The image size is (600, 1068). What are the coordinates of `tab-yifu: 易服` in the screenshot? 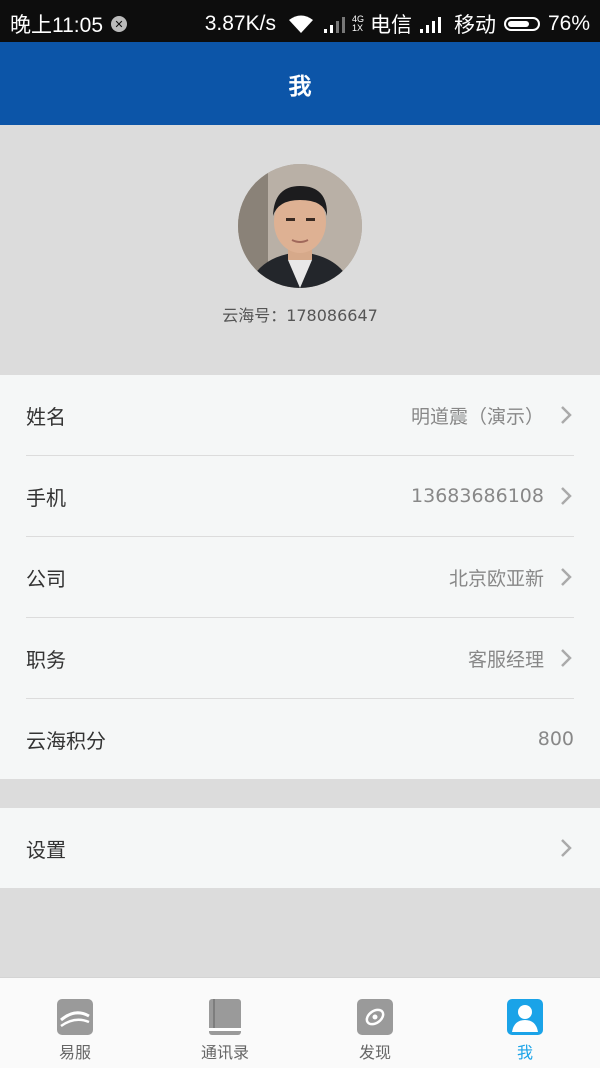 It's located at (75, 1023).